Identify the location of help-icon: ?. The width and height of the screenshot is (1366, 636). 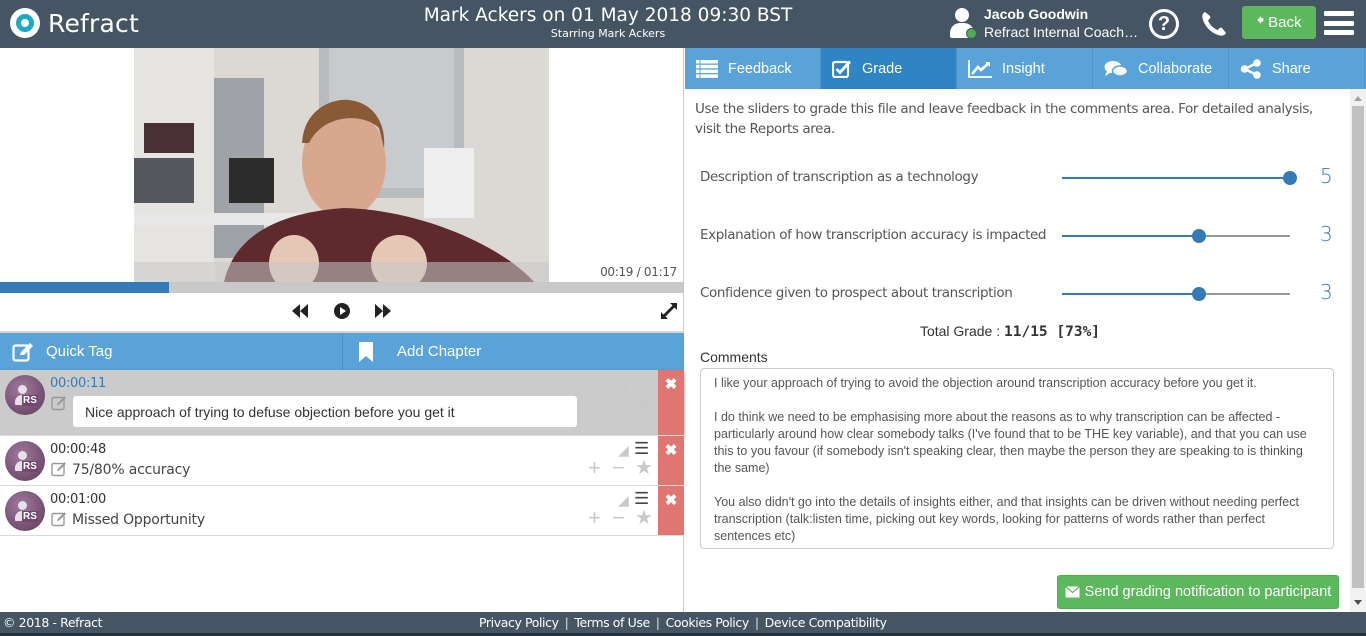
(1164, 24).